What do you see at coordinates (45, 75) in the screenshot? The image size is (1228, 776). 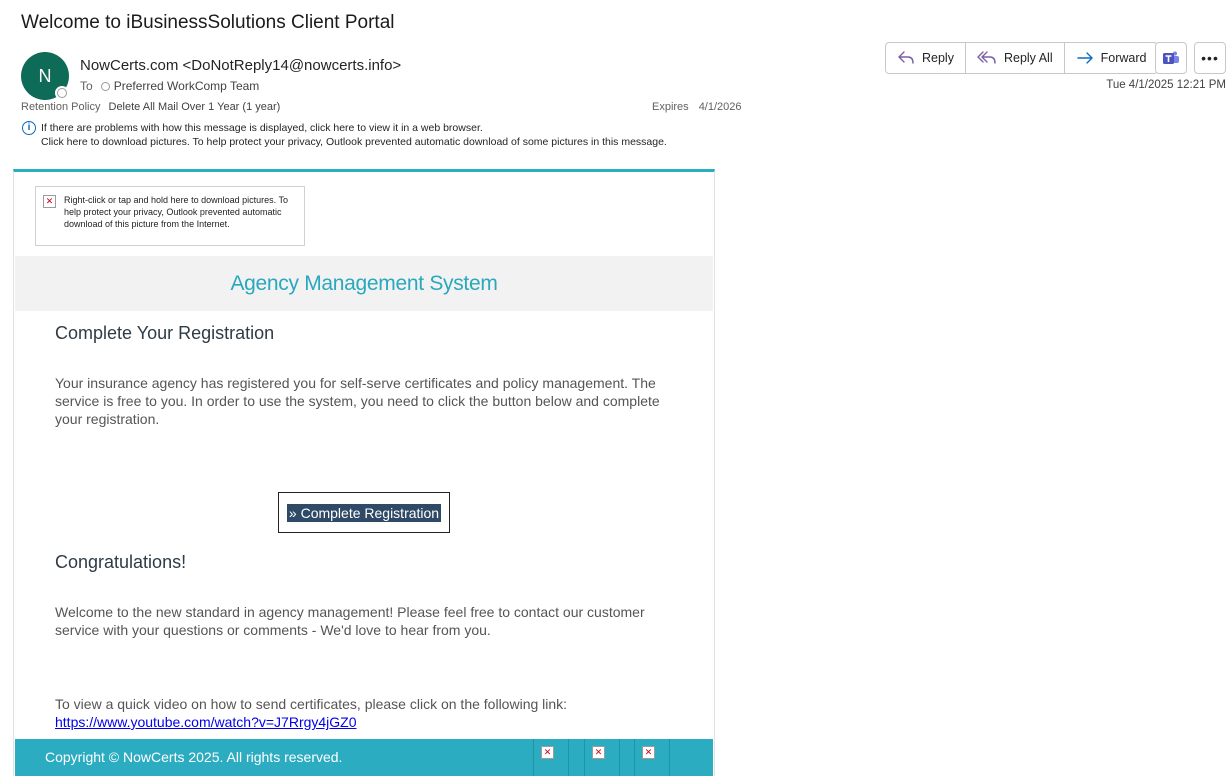 I see `avatar-initial: N` at bounding box center [45, 75].